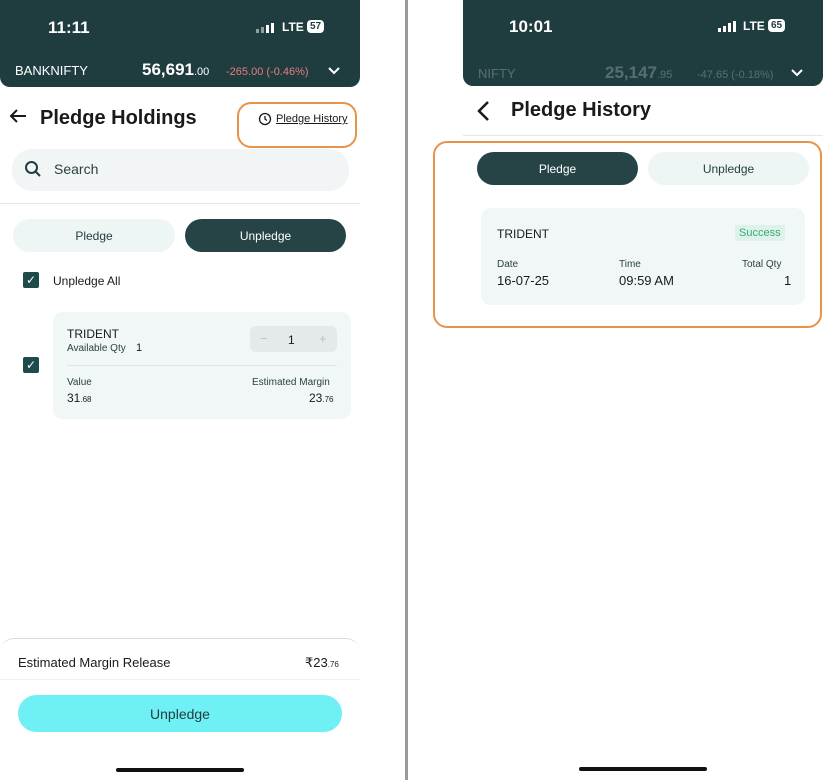  Describe the element at coordinates (328, 399) in the screenshot. I see `margin-decimal: .76` at that location.